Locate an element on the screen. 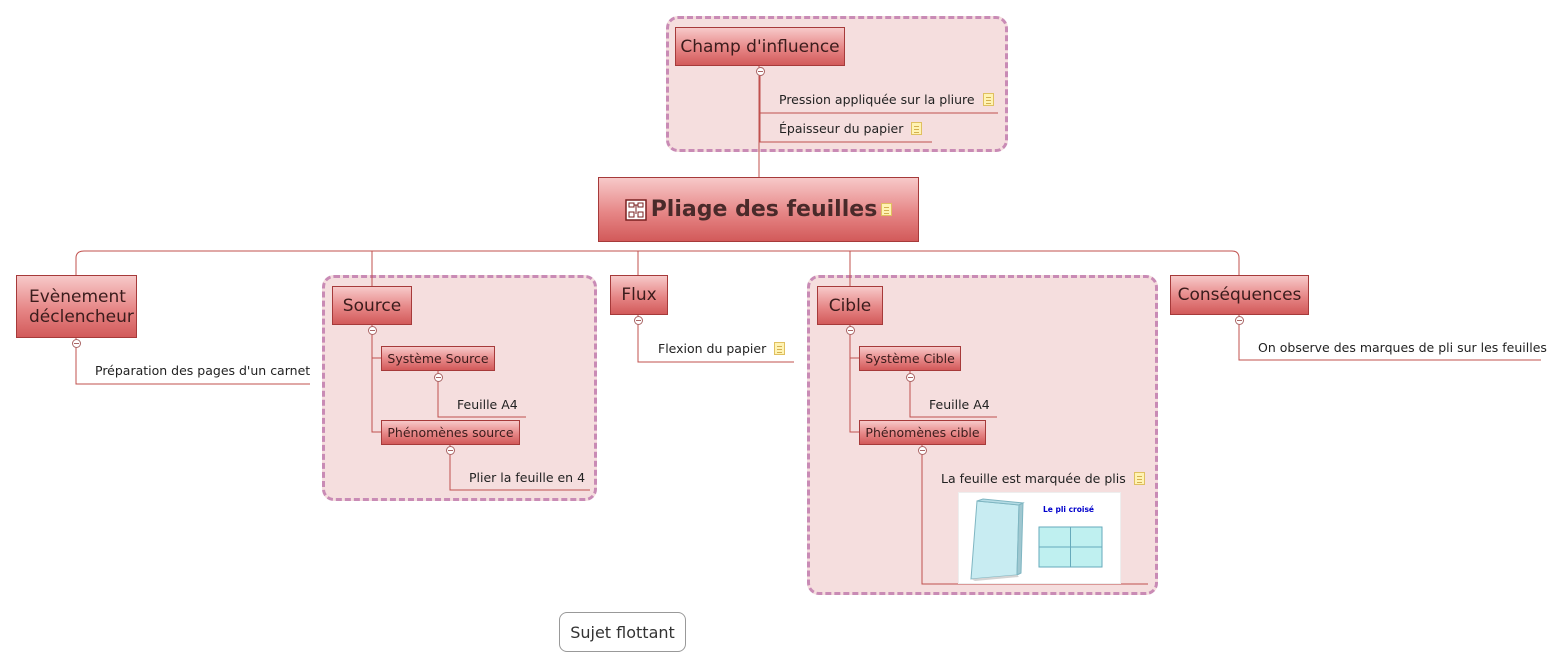 The image size is (1557, 668). systeme-source-label: Système Source is located at coordinates (438, 358).